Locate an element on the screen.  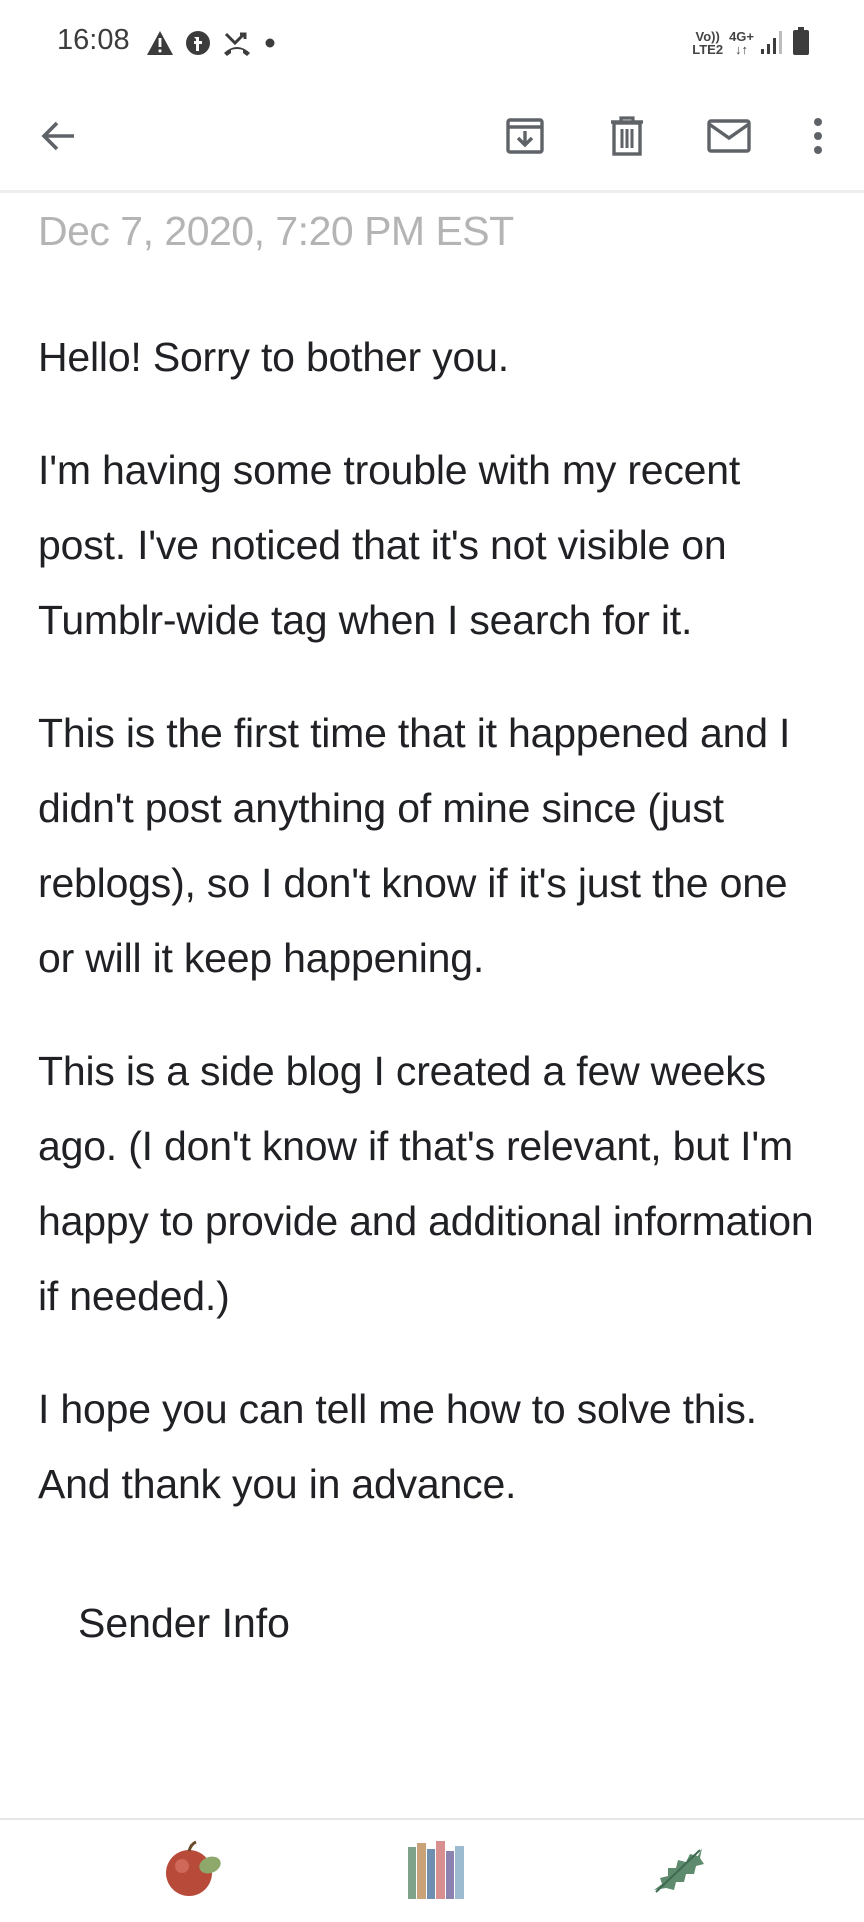
status-icons-right: Vo)) LTE2 4G+ ↓↑ is located at coordinates (751, 43).